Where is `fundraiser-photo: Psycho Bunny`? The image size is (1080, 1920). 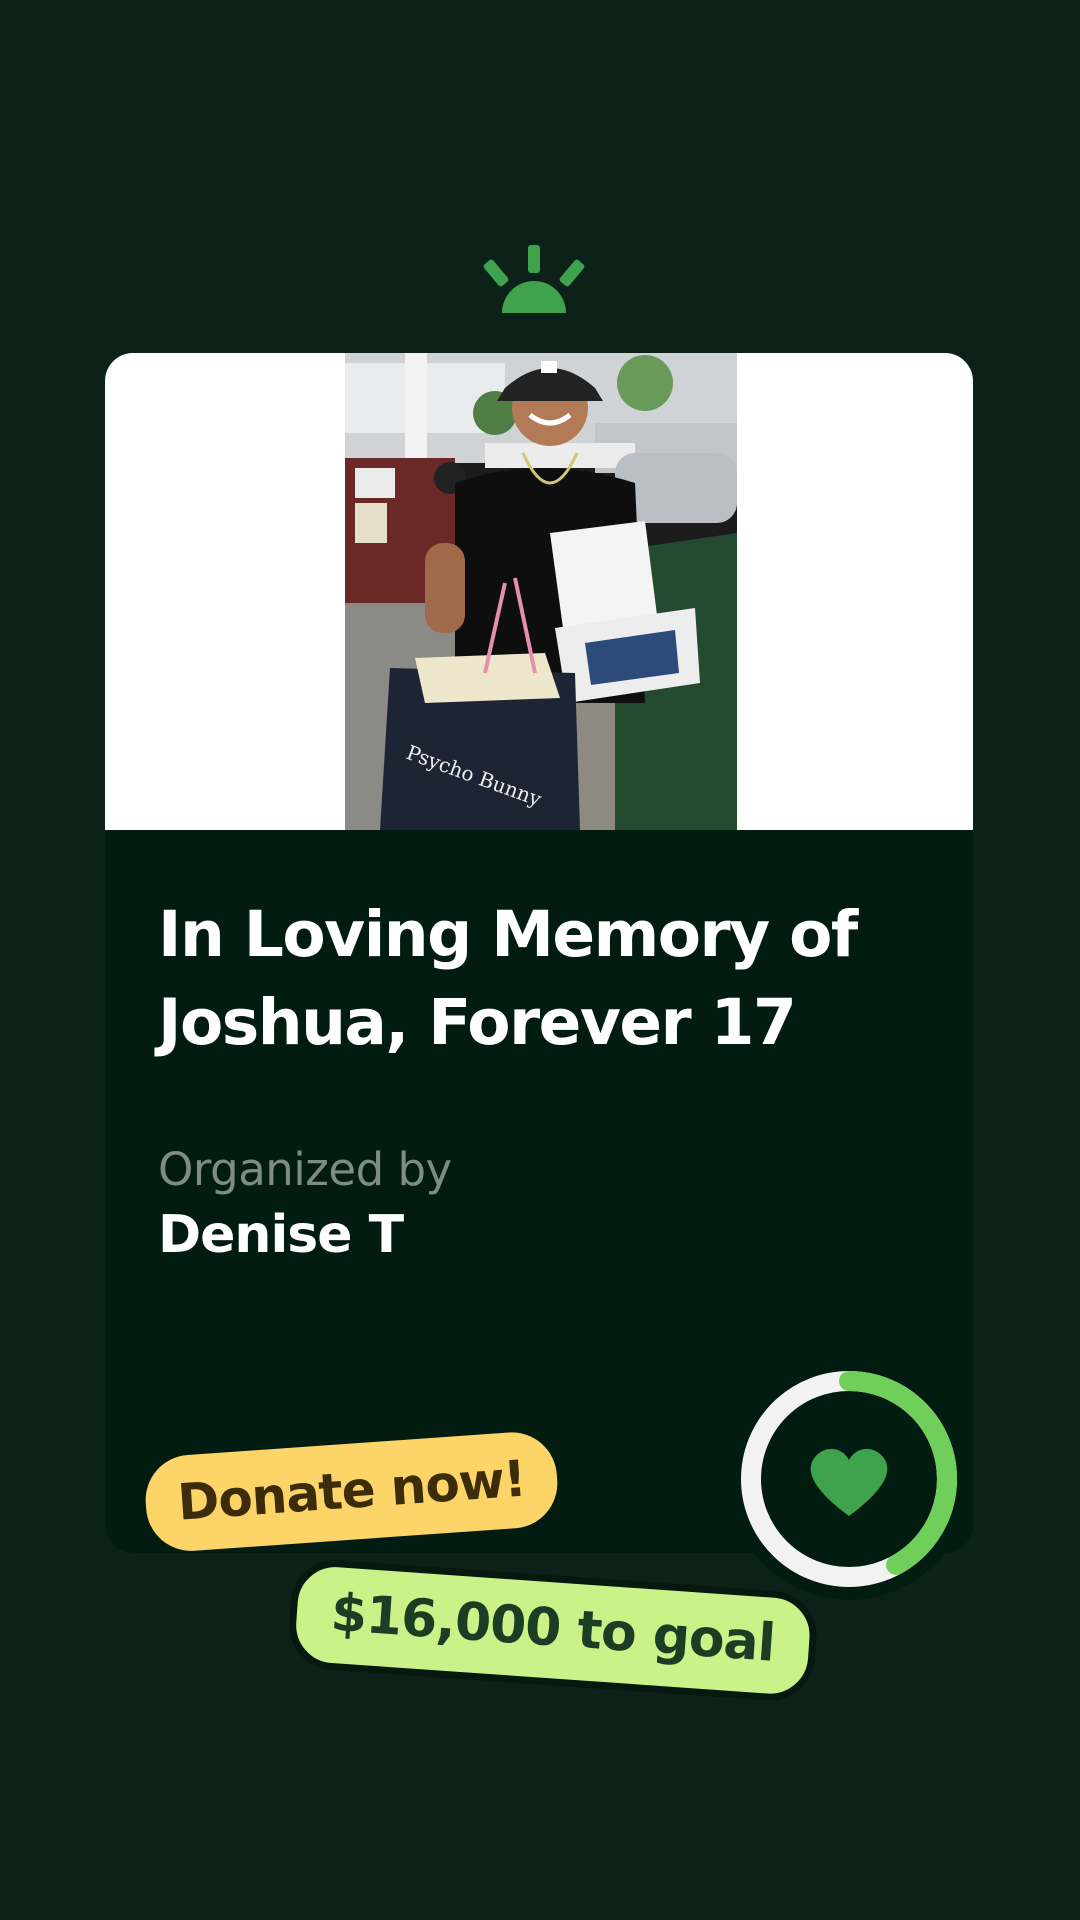
fundraiser-photo: Psycho Bunny is located at coordinates (541, 591).